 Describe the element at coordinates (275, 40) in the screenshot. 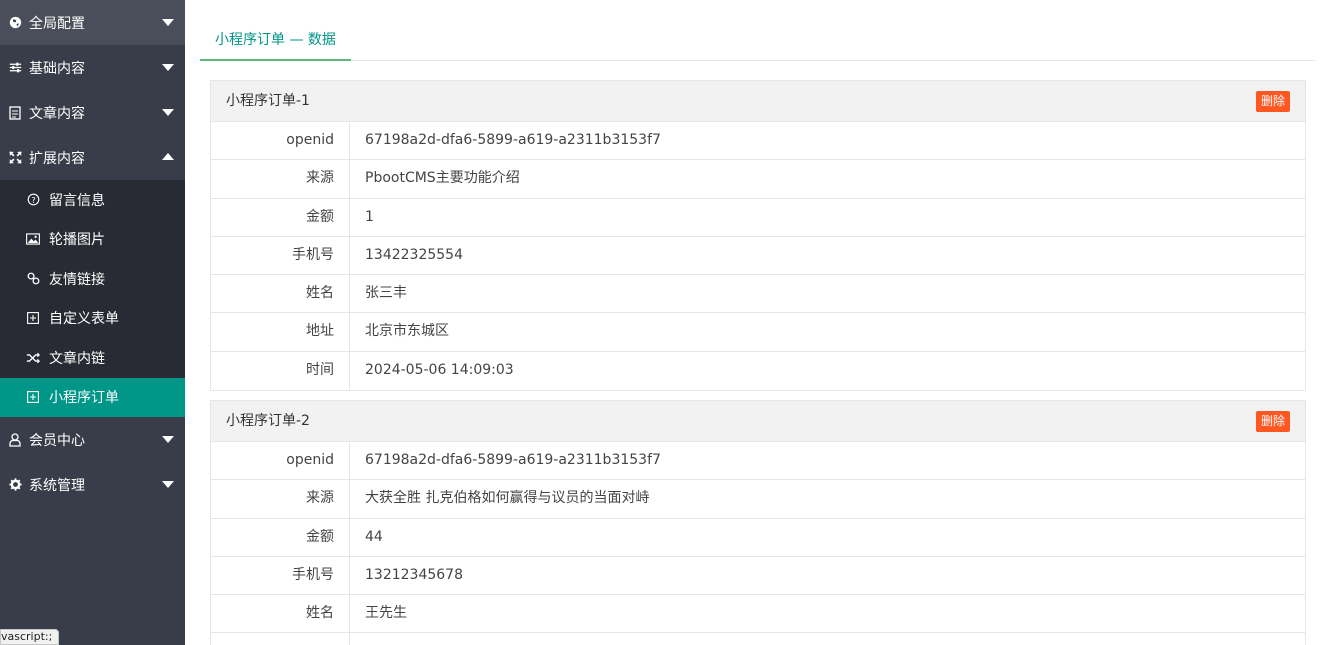

I see `tab-mini-program-orders-data: 小程序订单 — 数据` at that location.